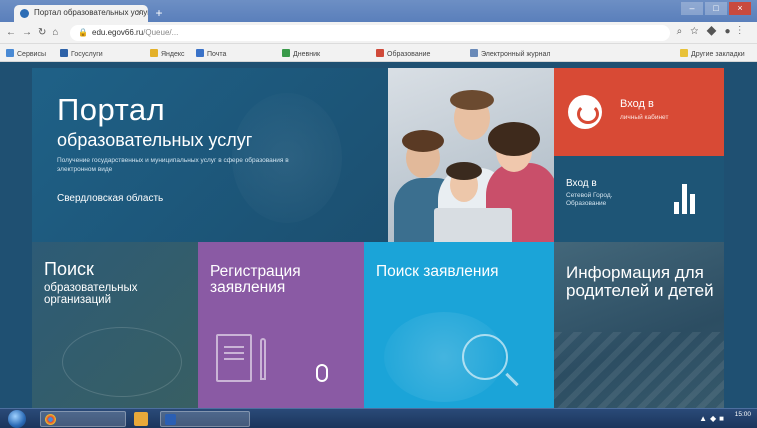 This screenshot has width=757, height=428. Describe the element at coordinates (170, 419) in the screenshot. I see `word-icon` at that location.